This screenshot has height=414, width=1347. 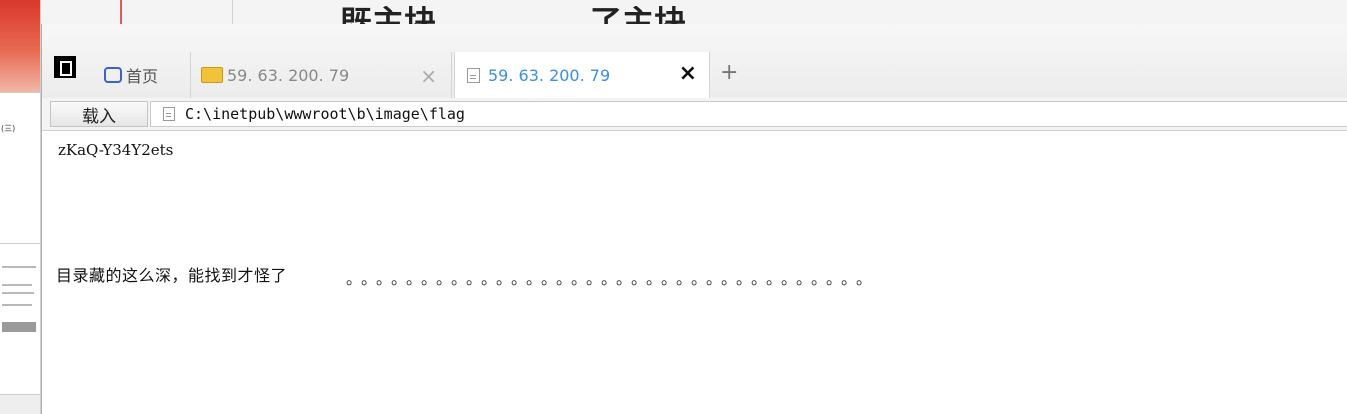 What do you see at coordinates (613, 278) in the screenshot?
I see `message-dots: 。。。。。。。。。。。。。。。。。。。。。。。。。。。。。。。。。。。` at bounding box center [613, 278].